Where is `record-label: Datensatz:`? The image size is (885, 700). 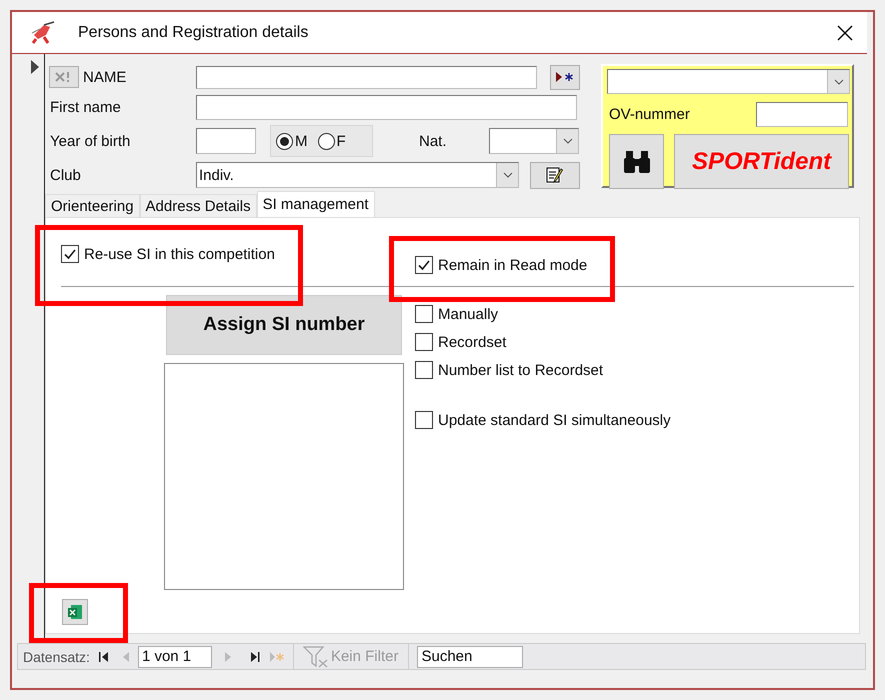 record-label: Datensatz: is located at coordinates (56, 656).